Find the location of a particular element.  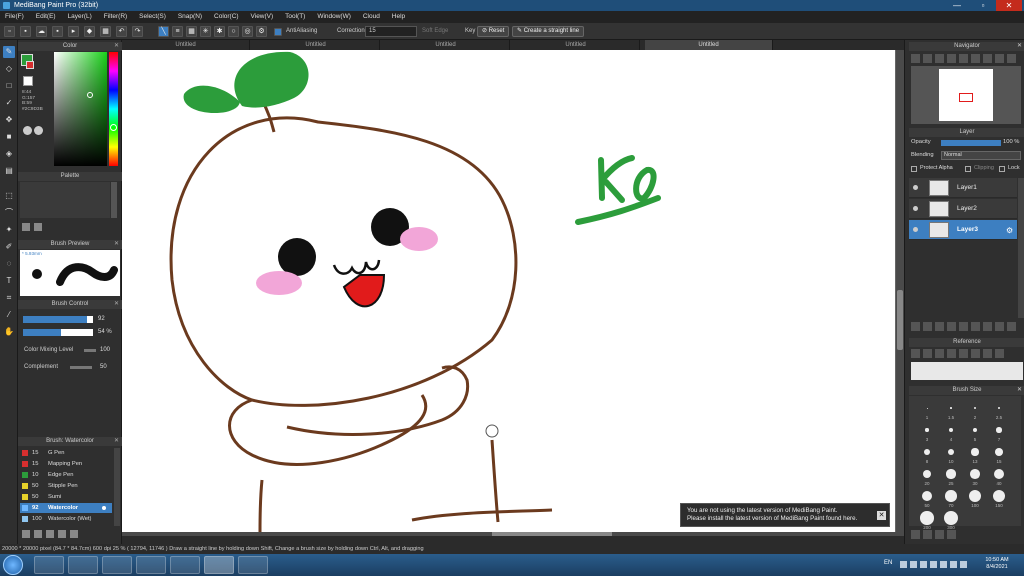

brush-folder-icon is located at coordinates (38, 534).